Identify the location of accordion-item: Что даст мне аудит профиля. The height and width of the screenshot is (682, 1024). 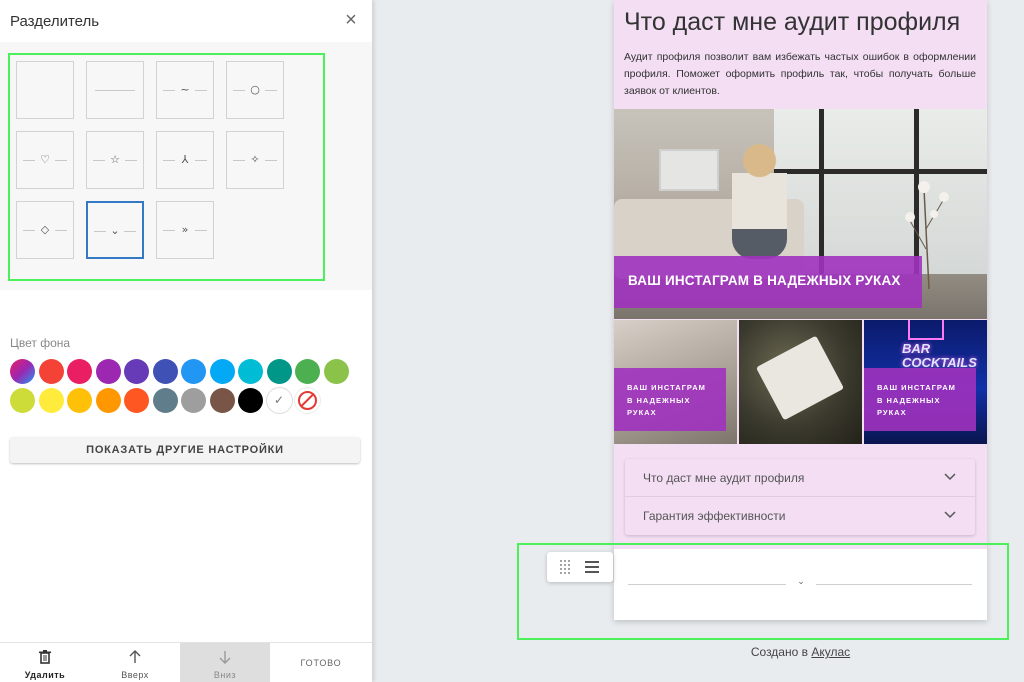
(800, 478).